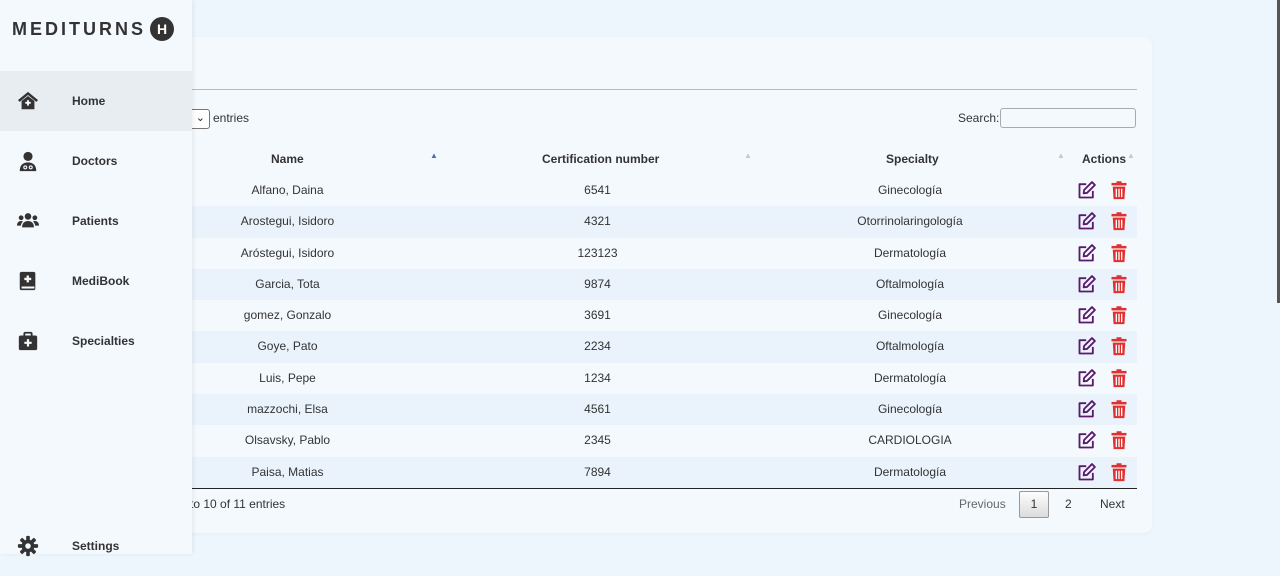 The height and width of the screenshot is (576, 1280). What do you see at coordinates (1034, 504) in the screenshot?
I see `pagination-page-1: 1` at bounding box center [1034, 504].